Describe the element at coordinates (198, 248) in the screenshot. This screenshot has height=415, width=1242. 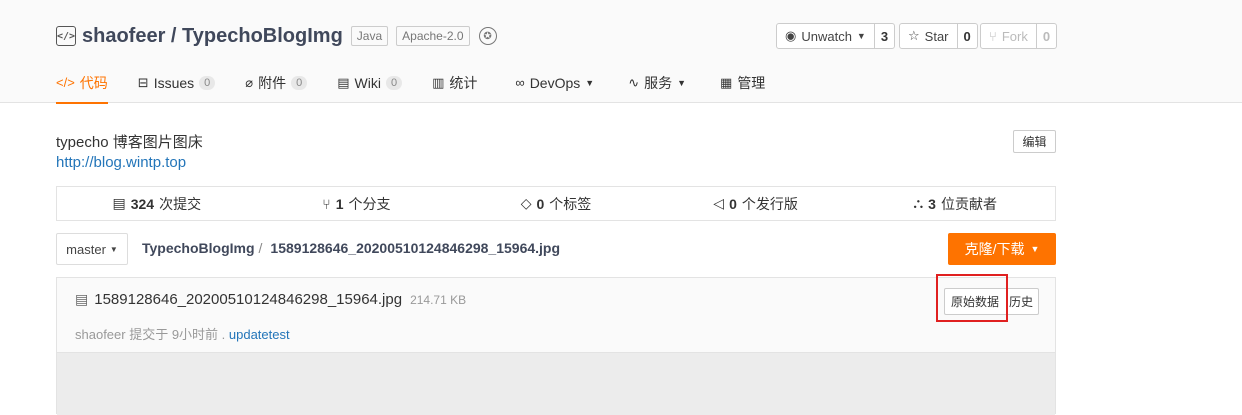
I see `breadcrumb-root: TypechoBlogImg` at that location.